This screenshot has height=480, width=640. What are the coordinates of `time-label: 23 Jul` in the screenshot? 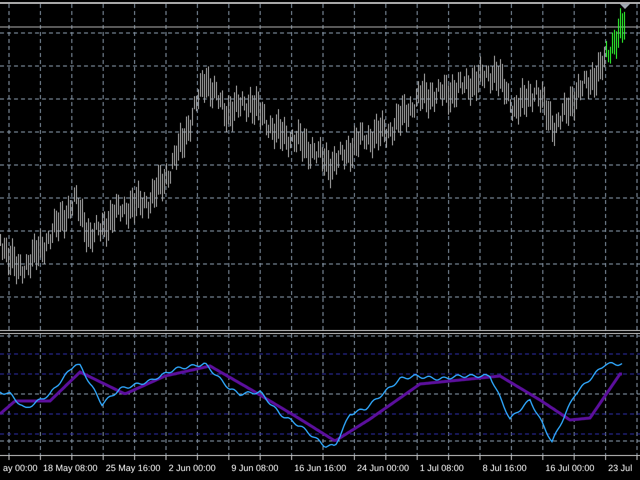 It's located at (620, 468).